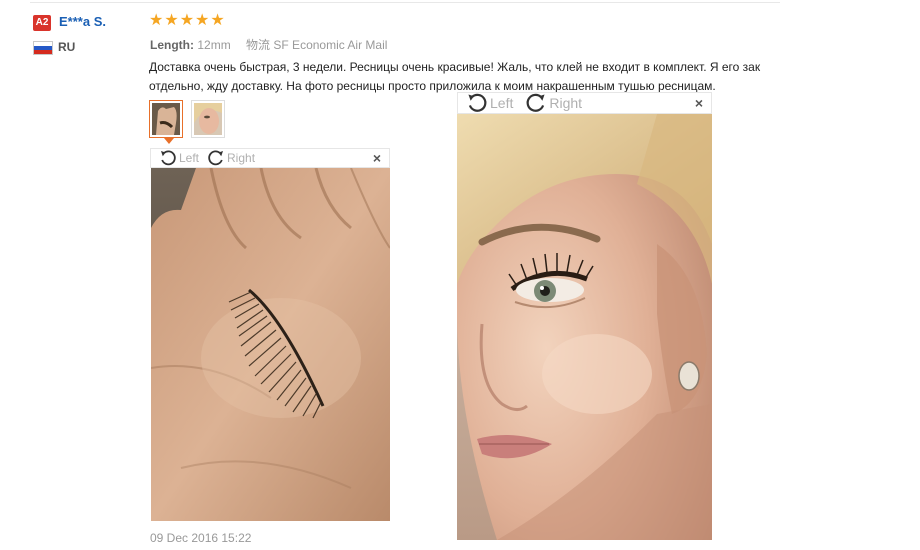 The height and width of the screenshot is (550, 920). I want to click on reviewer-name: E***a S., so click(82, 21).